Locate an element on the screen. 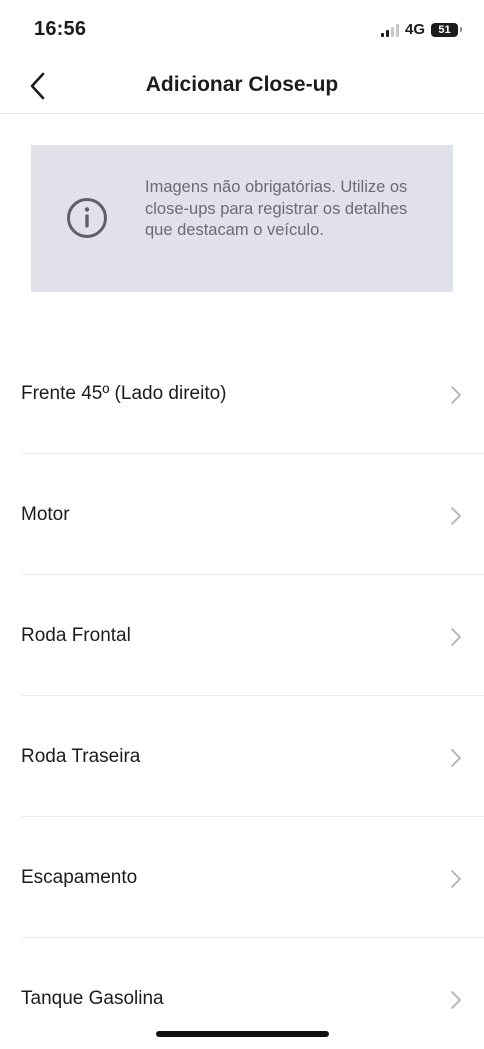  status-indicators: 4G 51 is located at coordinates (421, 29).